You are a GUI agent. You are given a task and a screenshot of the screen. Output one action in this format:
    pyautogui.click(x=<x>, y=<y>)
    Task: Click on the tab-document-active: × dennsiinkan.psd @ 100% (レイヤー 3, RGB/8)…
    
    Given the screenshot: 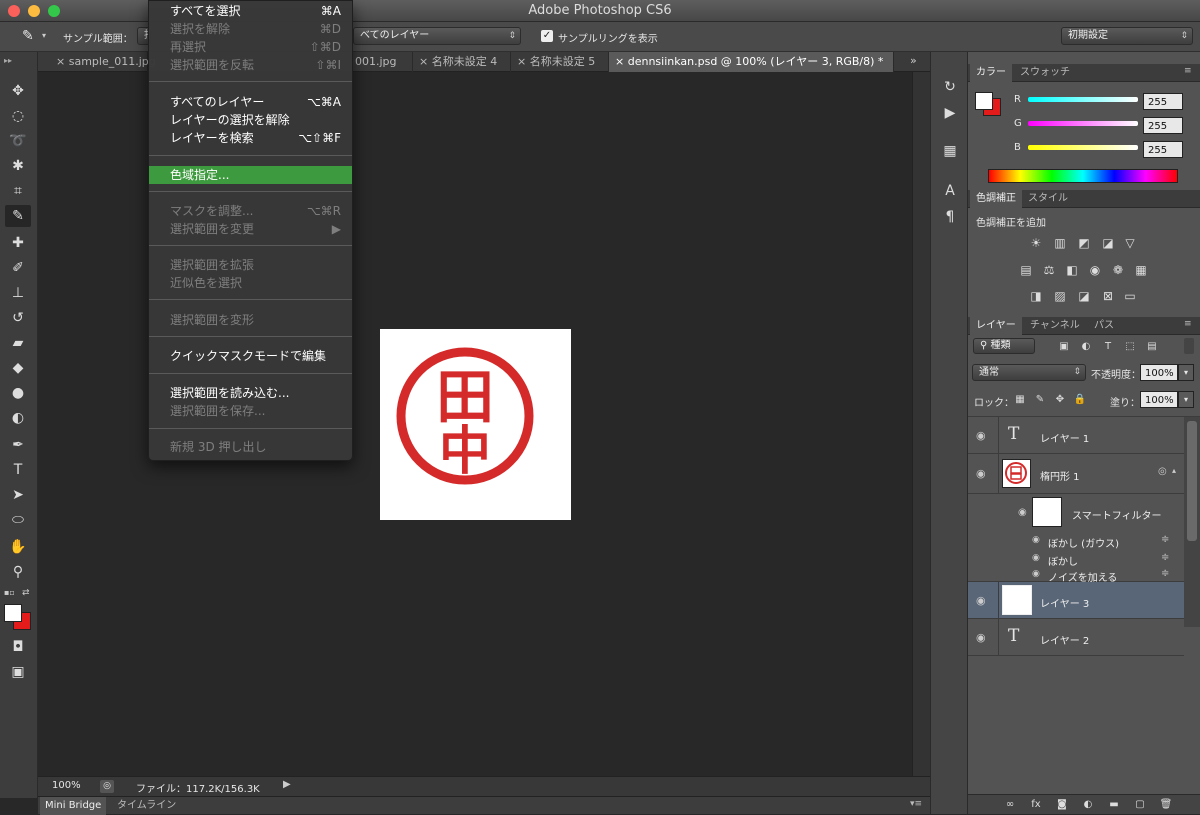 What is the action you would take?
    pyautogui.click(x=751, y=62)
    